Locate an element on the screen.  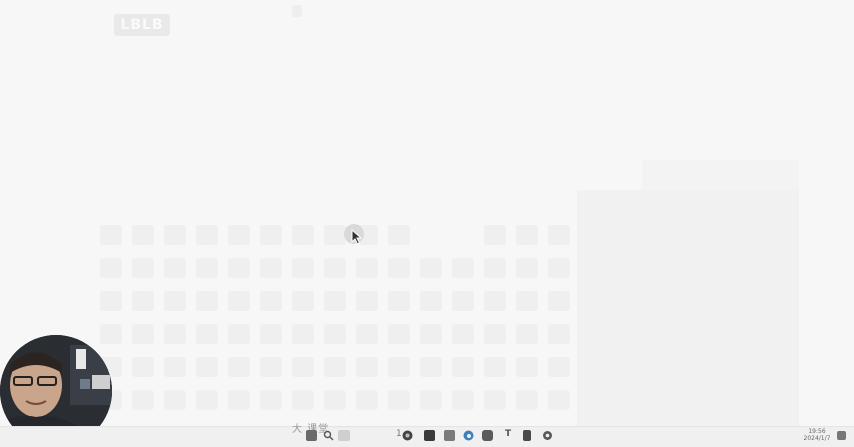
camera-icon is located at coordinates (487, 435).